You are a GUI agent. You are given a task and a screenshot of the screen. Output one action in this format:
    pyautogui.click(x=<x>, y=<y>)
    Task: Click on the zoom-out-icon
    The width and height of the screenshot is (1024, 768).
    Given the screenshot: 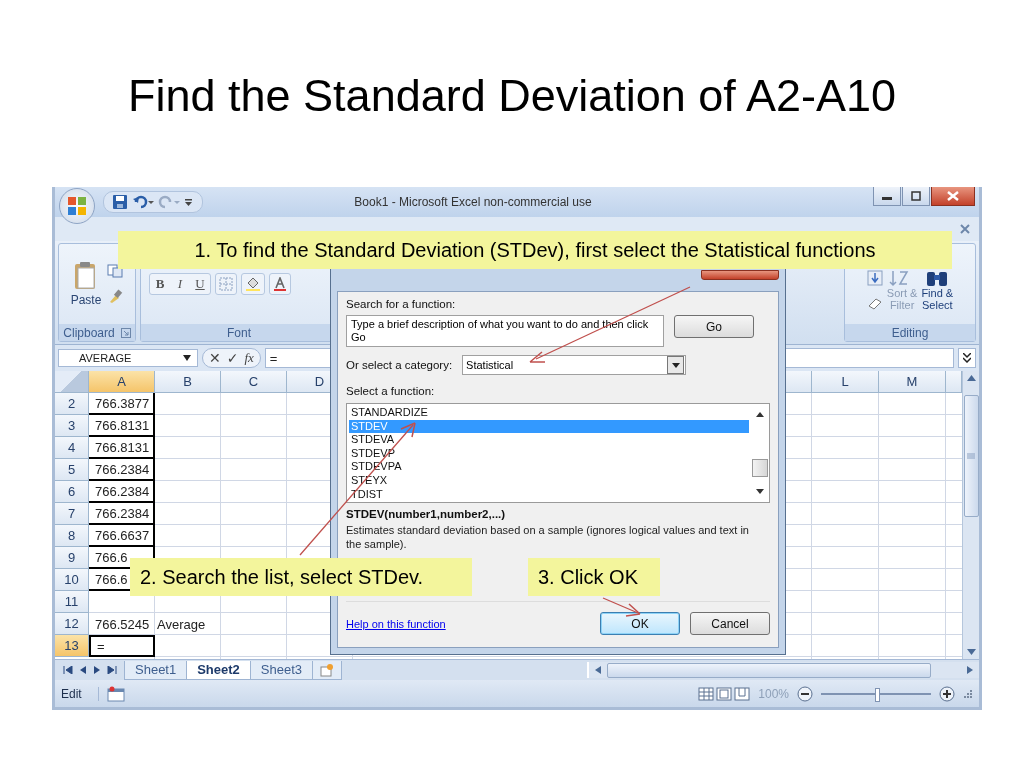 What is the action you would take?
    pyautogui.click(x=805, y=693)
    